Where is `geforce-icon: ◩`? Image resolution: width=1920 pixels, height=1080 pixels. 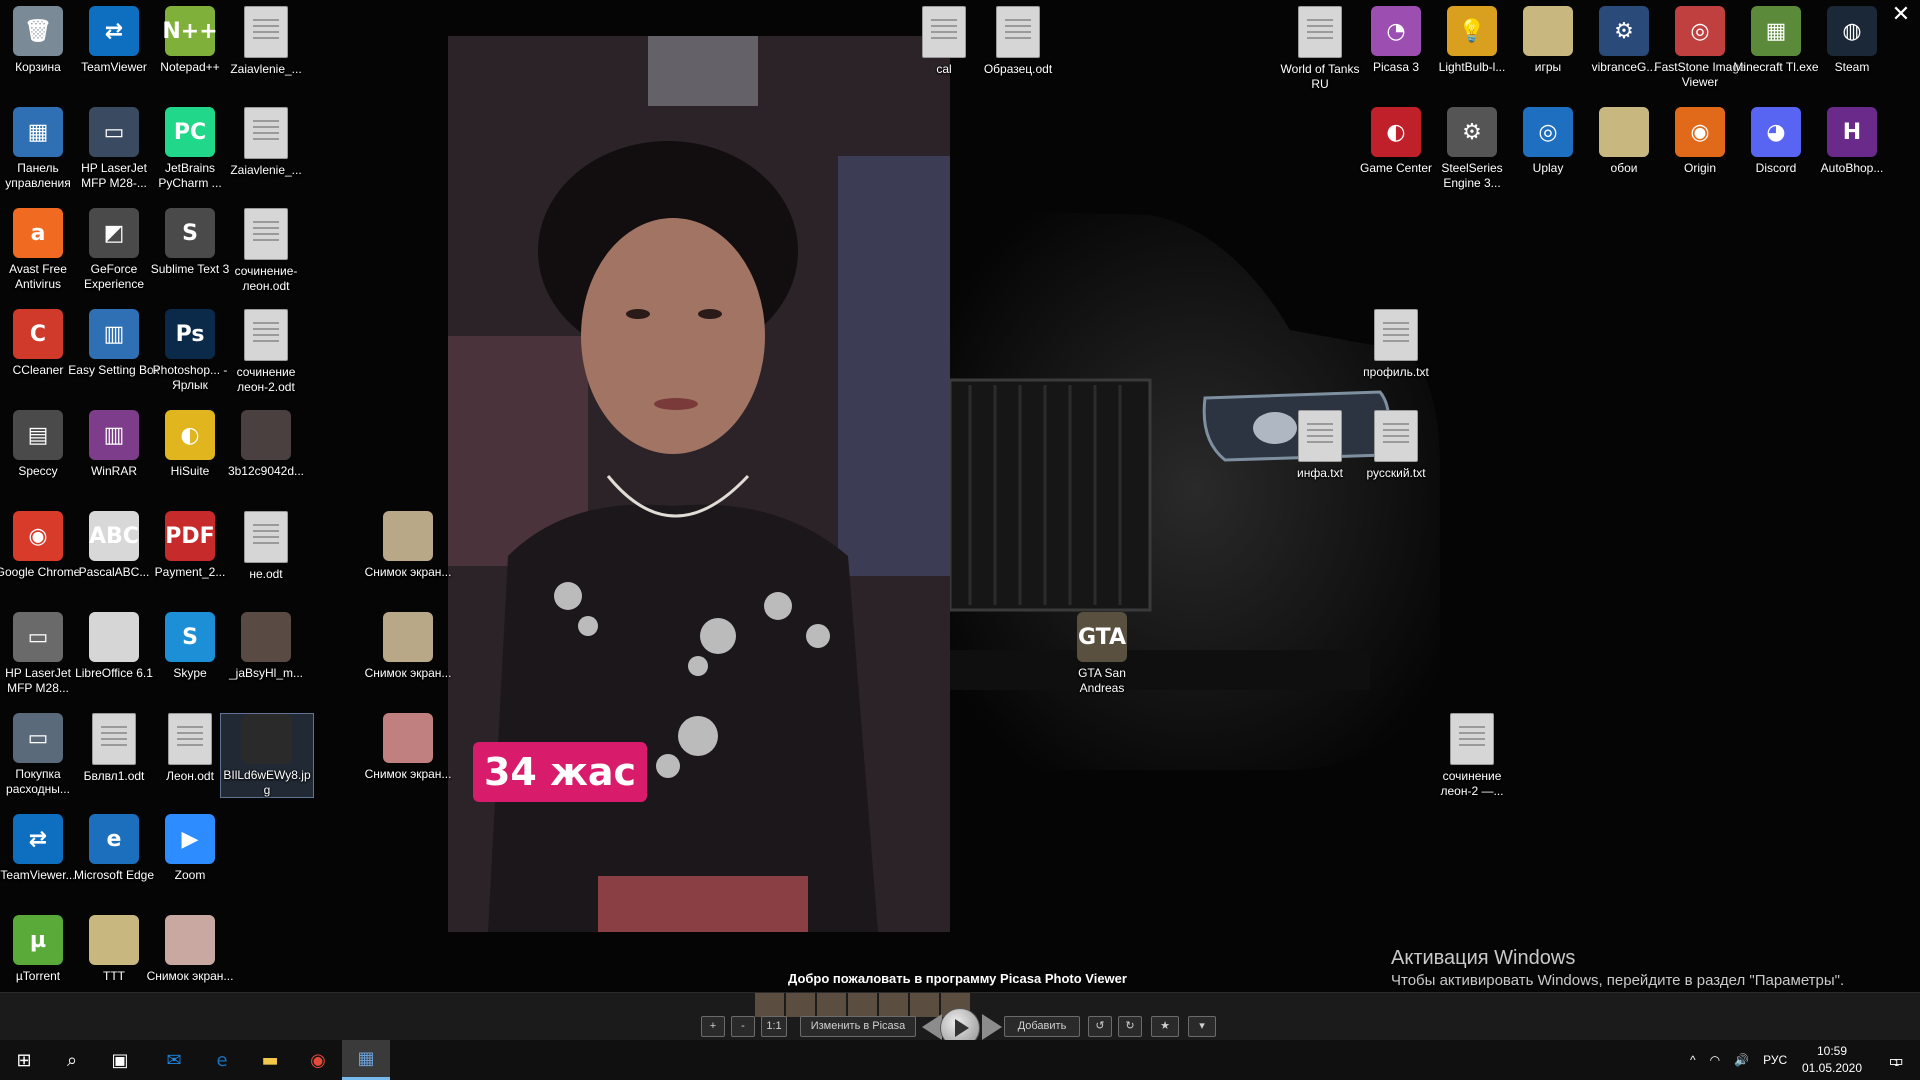 geforce-icon: ◩ is located at coordinates (114, 233).